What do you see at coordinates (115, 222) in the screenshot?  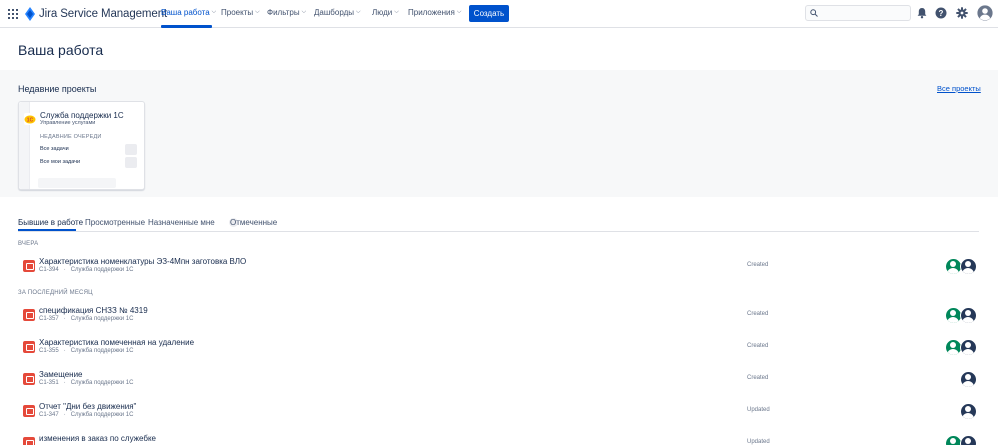 I see `tab-viewed: Просмотренные` at bounding box center [115, 222].